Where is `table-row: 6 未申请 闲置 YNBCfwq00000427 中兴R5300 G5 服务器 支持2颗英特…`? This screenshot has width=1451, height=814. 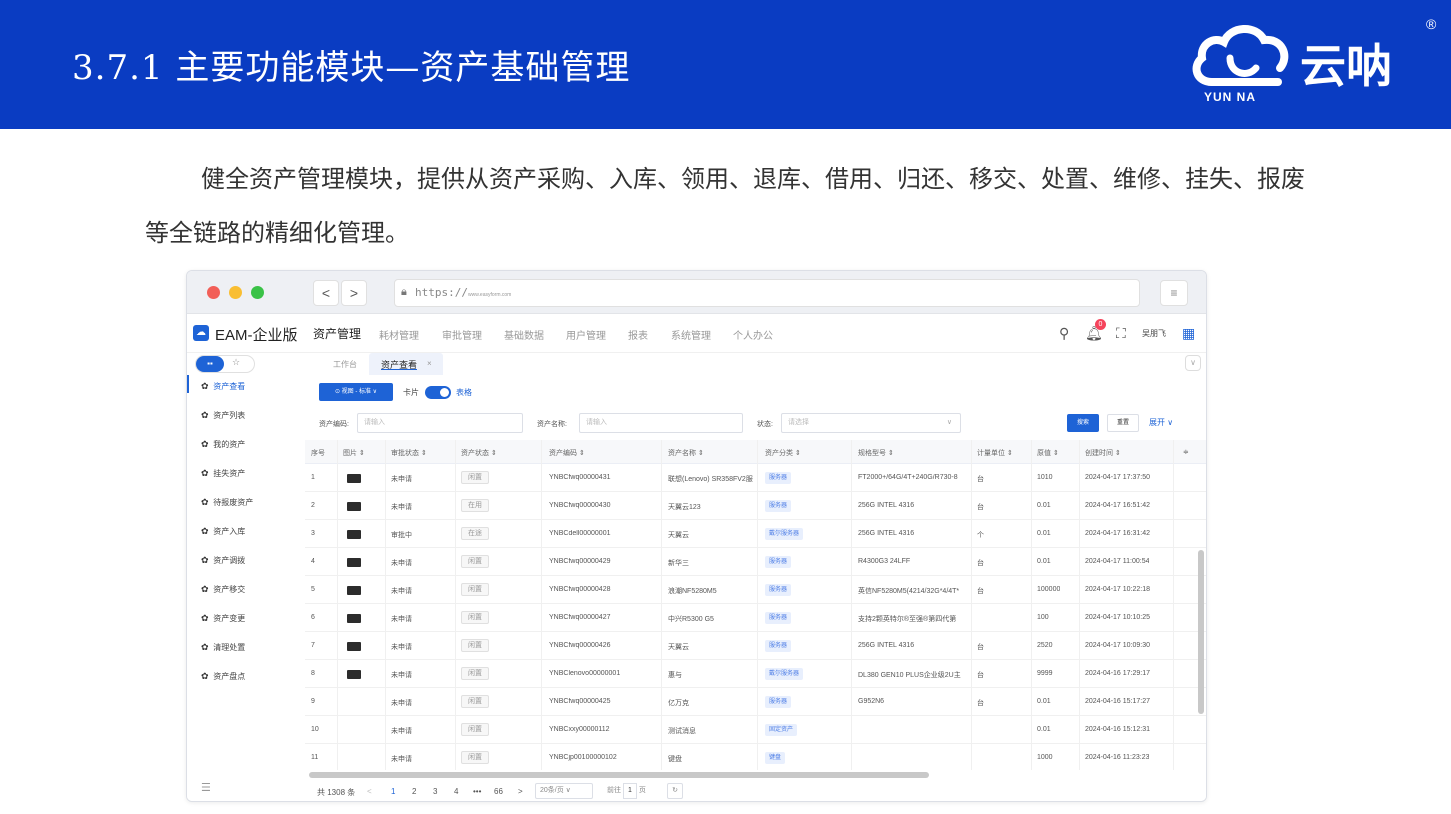 table-row: 6 未申请 闲置 YNBCfwq00000427 中兴R5300 G5 服务器 支持2颗英特… is located at coordinates (755, 618).